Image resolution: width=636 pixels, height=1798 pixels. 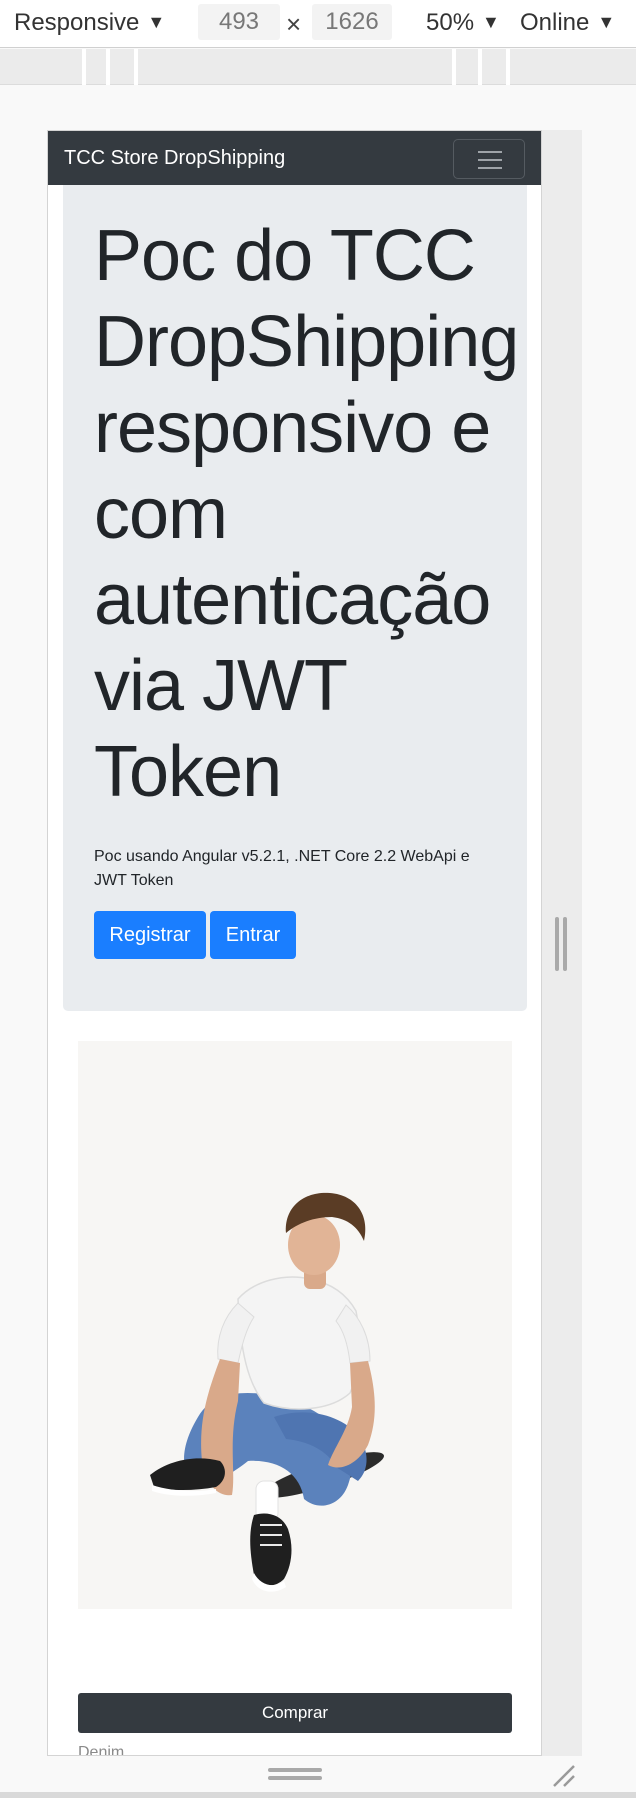 What do you see at coordinates (295, 1775) in the screenshot?
I see `viewport-resize-handle-bottom` at bounding box center [295, 1775].